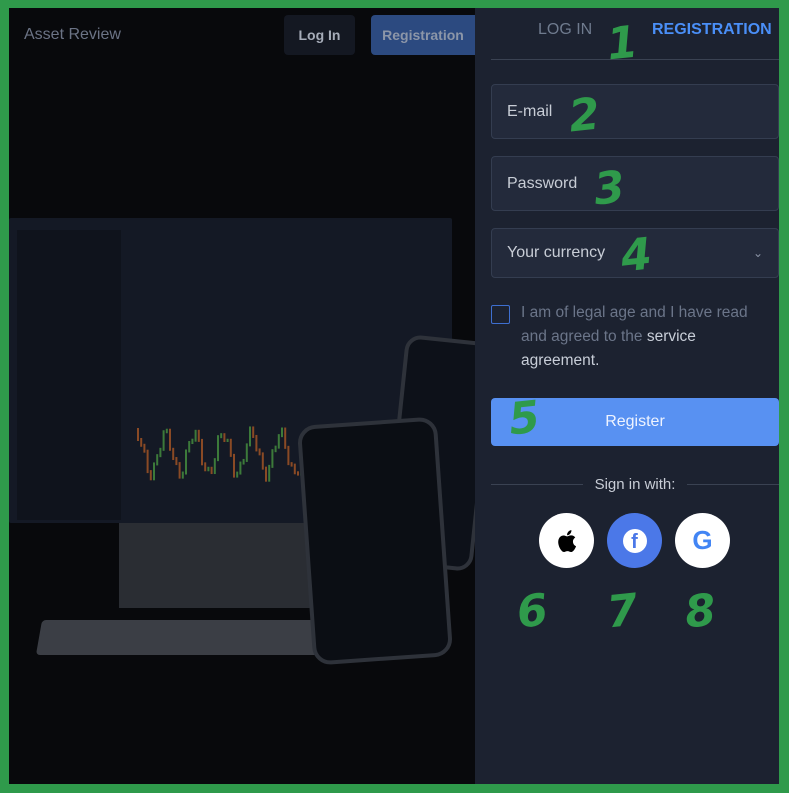  Describe the element at coordinates (700, 611) in the screenshot. I see `annotation-8: 8` at that location.